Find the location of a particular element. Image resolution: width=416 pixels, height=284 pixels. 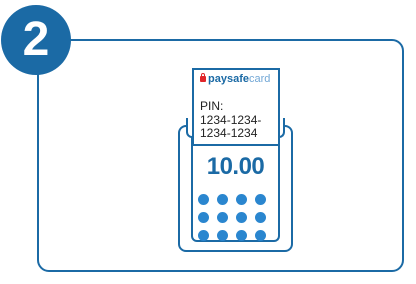

terminal-amount: 10.00 is located at coordinates (235, 166).